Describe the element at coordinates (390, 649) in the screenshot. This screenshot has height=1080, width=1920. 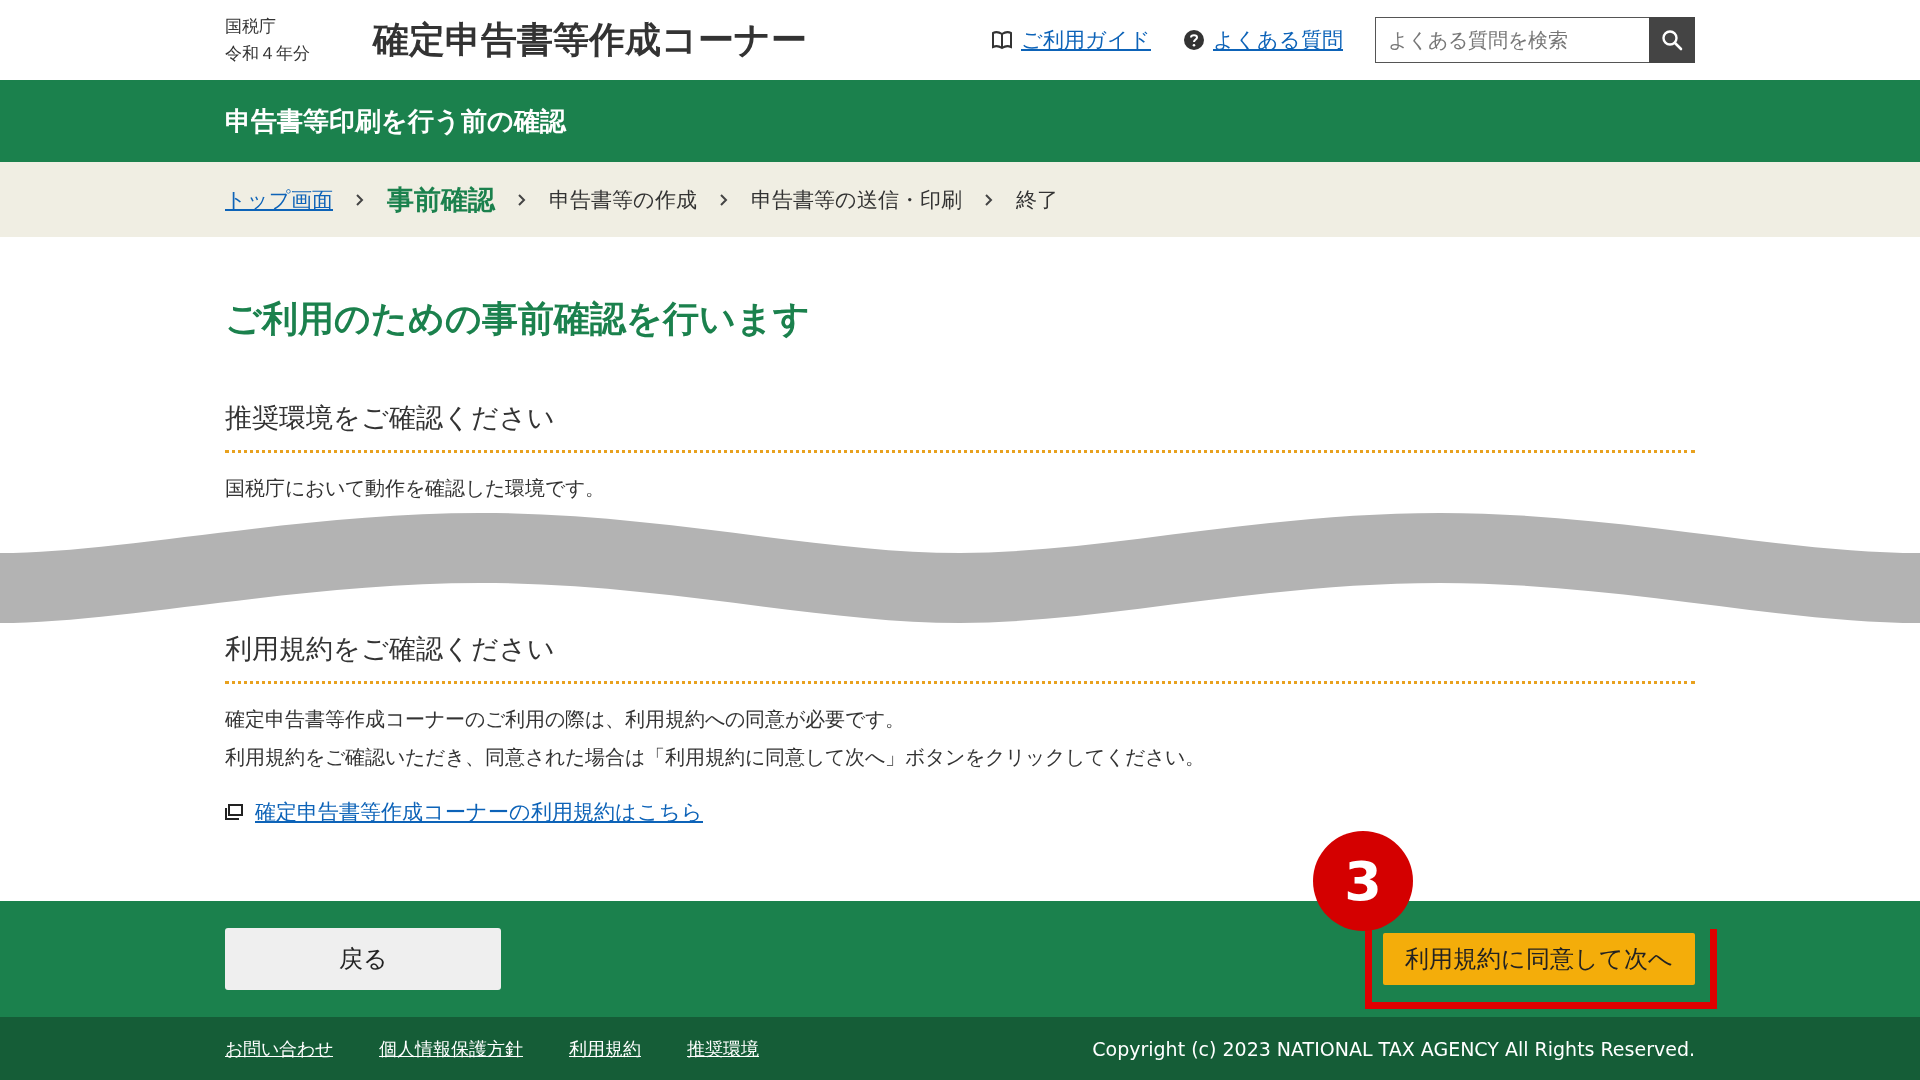
I see `section-heading: 利用規約をご確認ください` at that location.